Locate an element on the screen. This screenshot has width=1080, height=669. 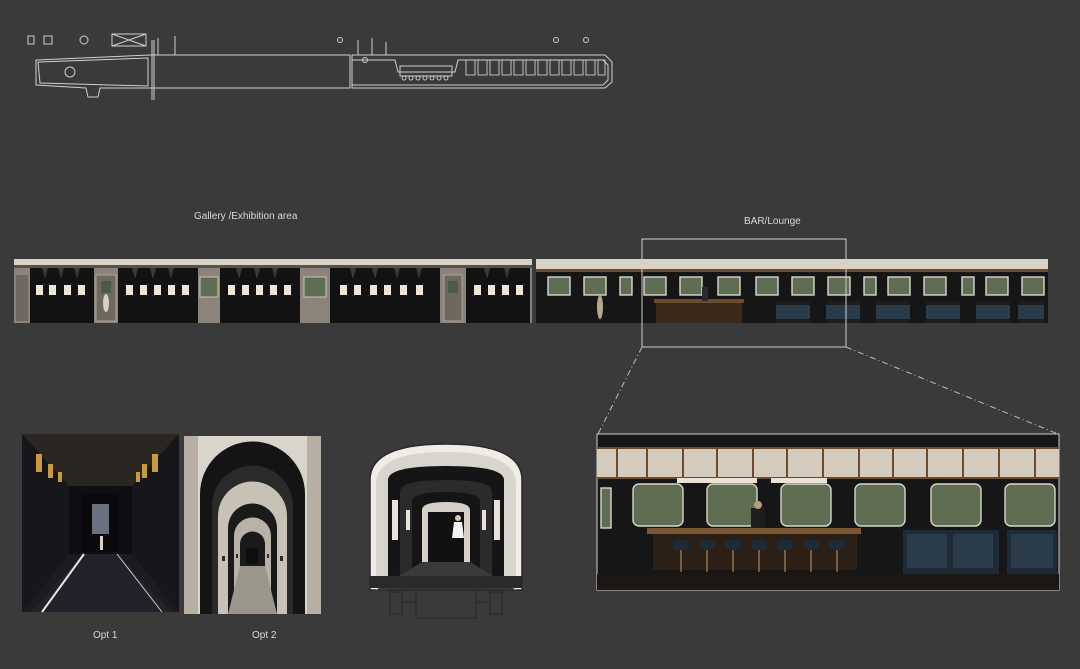
carriage-section is located at coordinates (446, 531).